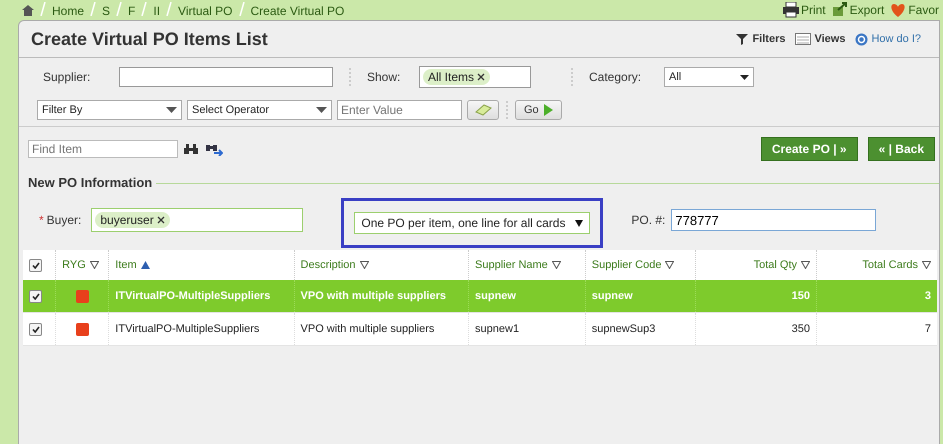 This screenshot has height=444, width=943. Describe the element at coordinates (896, 39) in the screenshot. I see `header-link: How do I?` at that location.